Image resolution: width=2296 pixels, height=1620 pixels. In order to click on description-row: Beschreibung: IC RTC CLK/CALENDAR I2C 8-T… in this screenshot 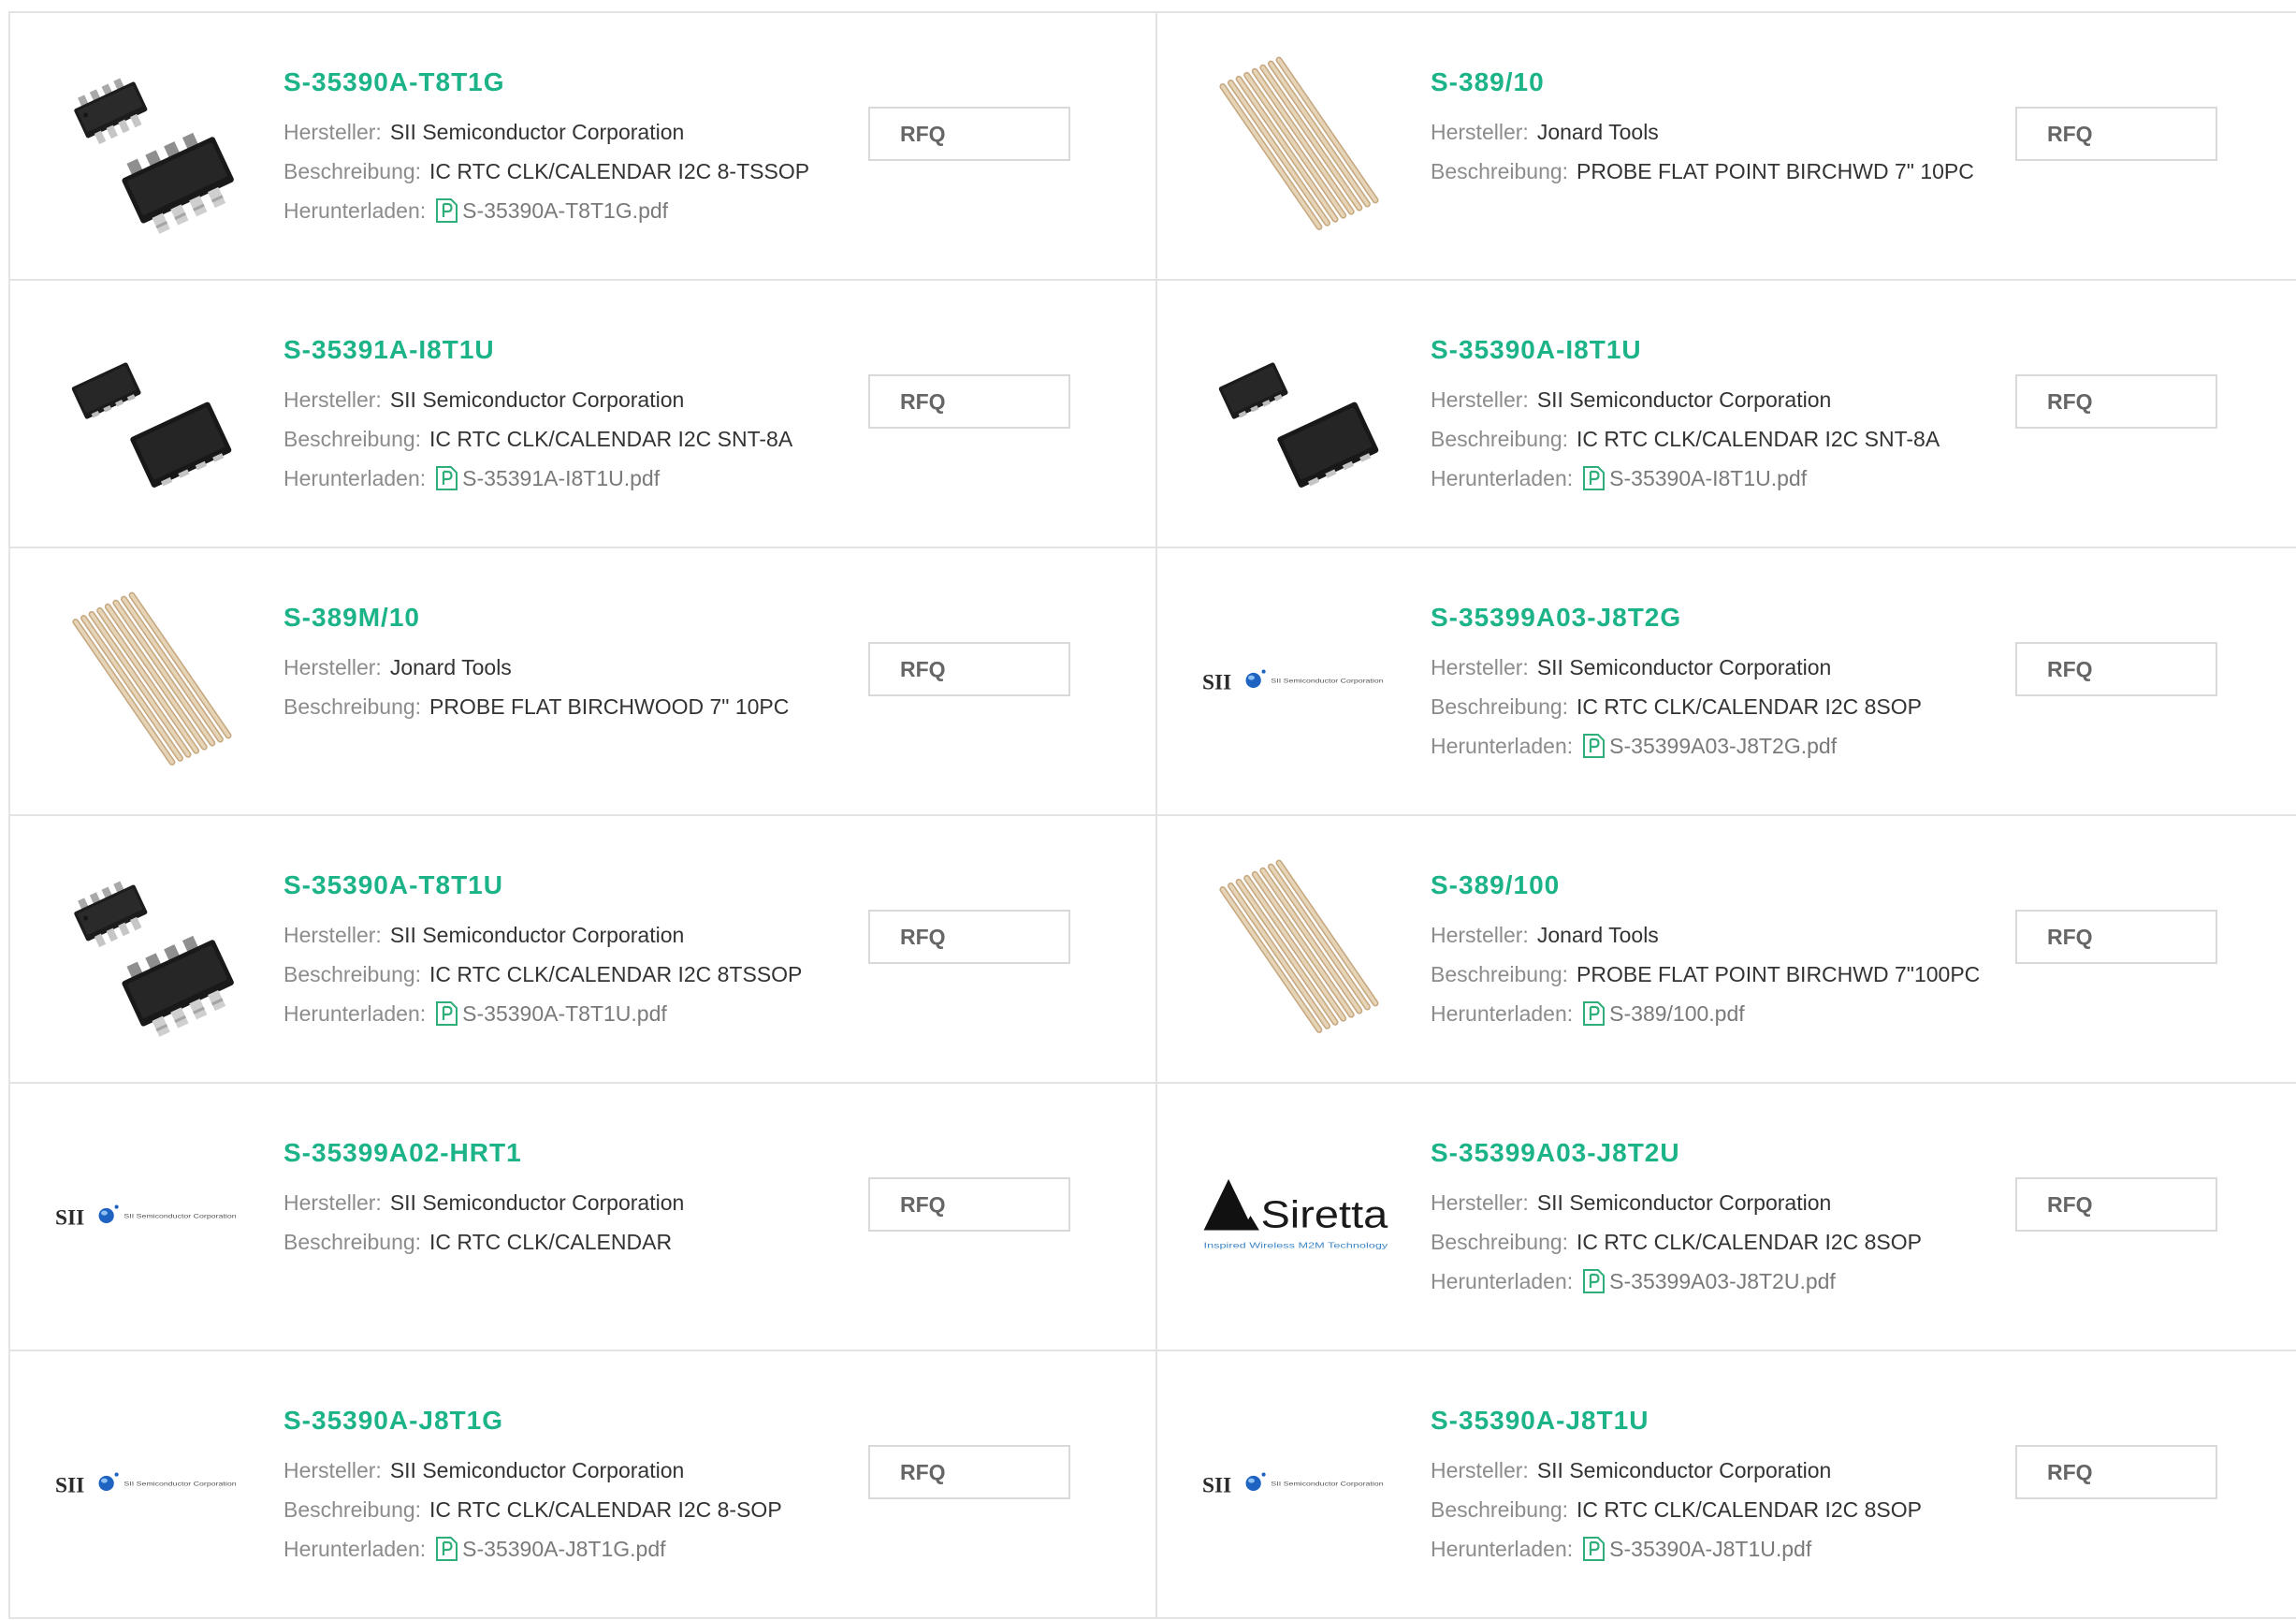, I will do `click(546, 171)`.